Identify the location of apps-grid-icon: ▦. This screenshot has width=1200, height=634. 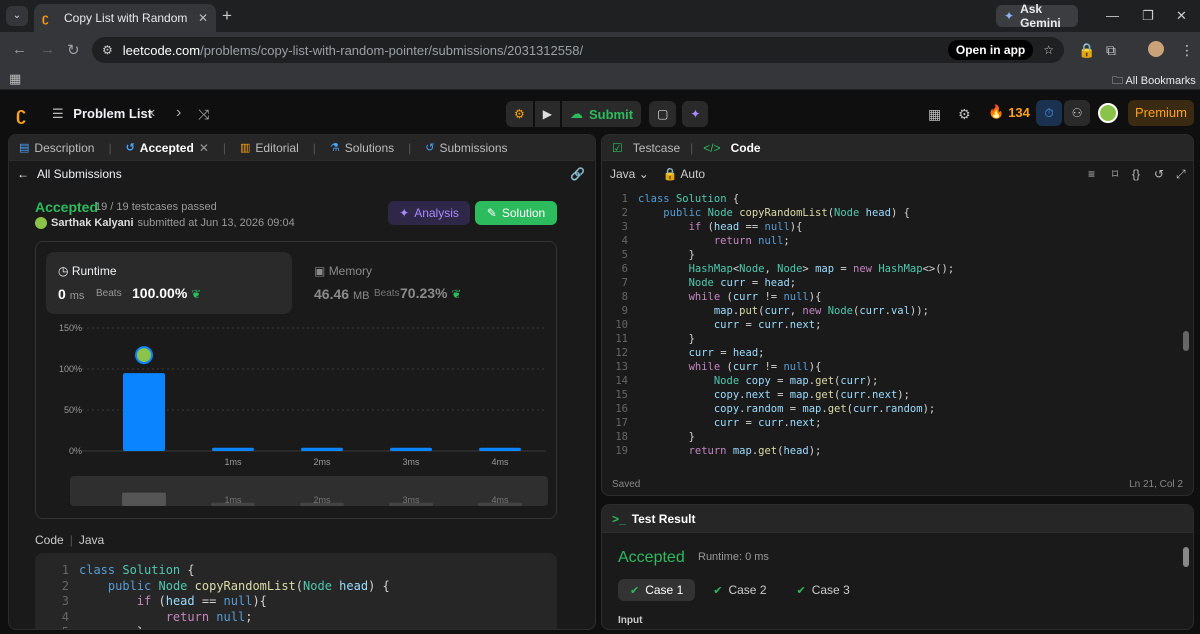
(15, 79).